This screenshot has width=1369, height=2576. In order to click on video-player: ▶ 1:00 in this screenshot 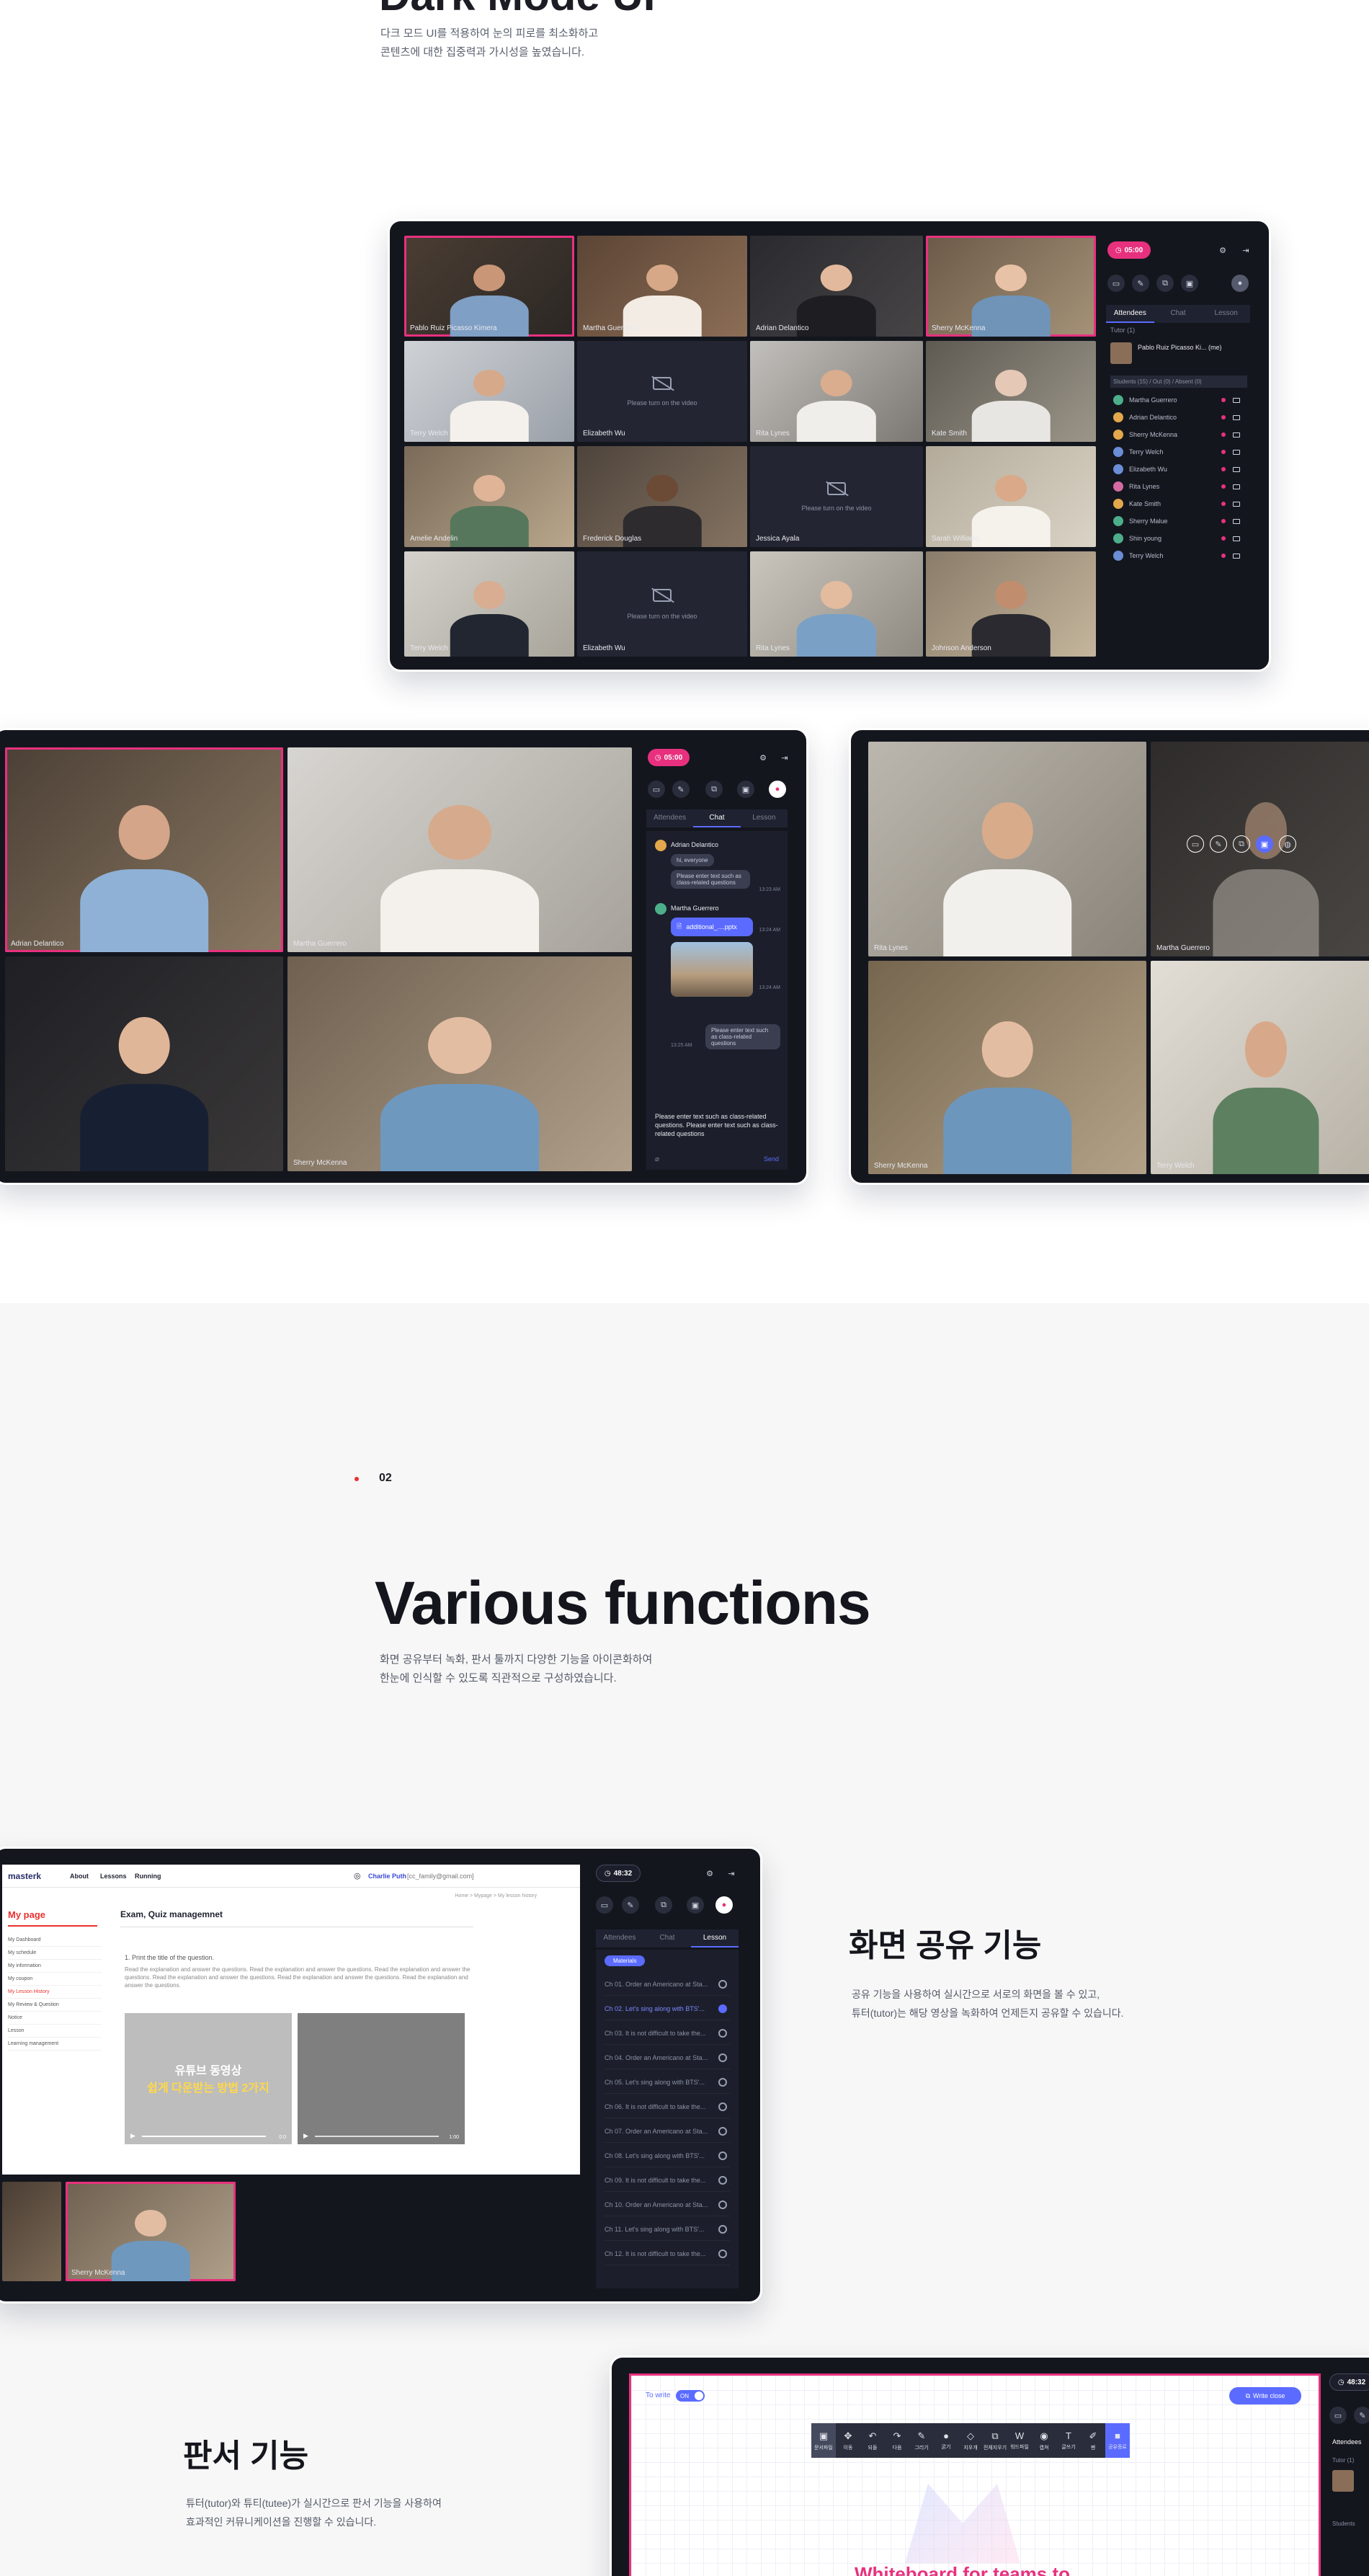, I will do `click(381, 2078)`.